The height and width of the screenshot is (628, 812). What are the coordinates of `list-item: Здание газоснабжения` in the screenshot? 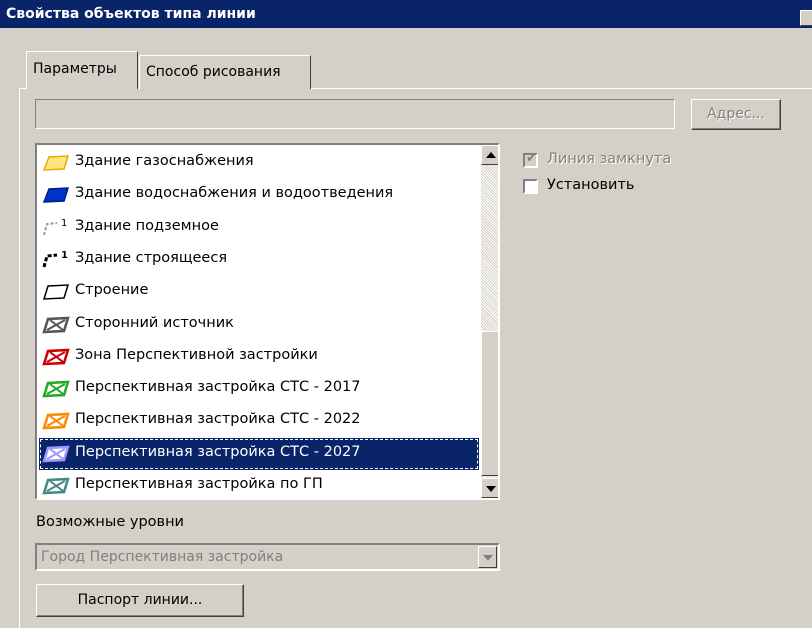 It's located at (259, 163).